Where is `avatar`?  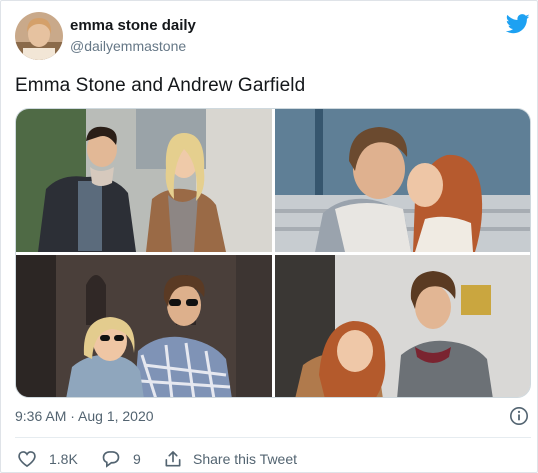 avatar is located at coordinates (39, 36).